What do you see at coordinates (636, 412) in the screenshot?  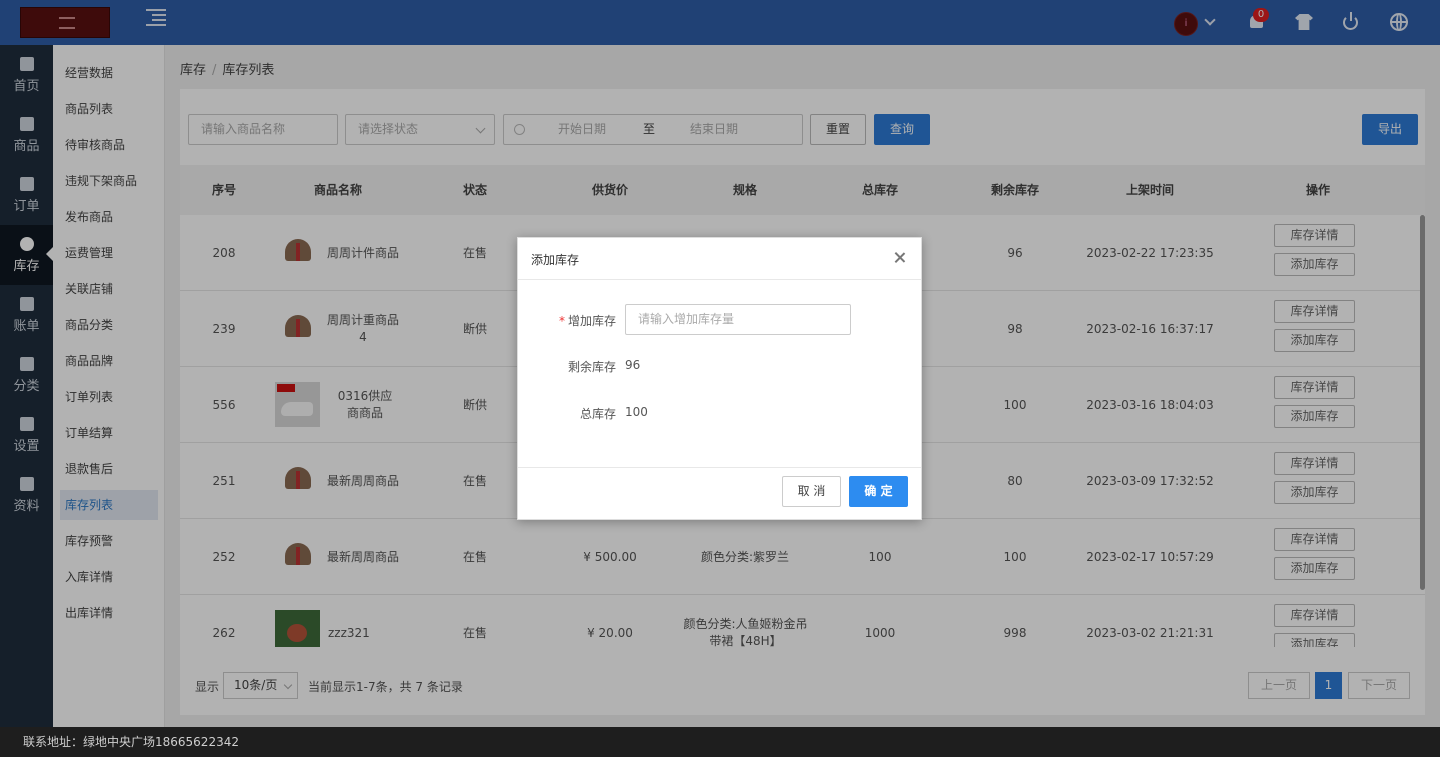 I see `total-stock-value: 100` at bounding box center [636, 412].